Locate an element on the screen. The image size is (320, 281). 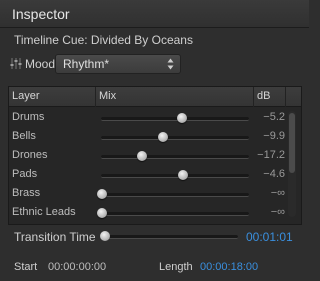
table-row: Bells −9.9 is located at coordinates (148, 137).